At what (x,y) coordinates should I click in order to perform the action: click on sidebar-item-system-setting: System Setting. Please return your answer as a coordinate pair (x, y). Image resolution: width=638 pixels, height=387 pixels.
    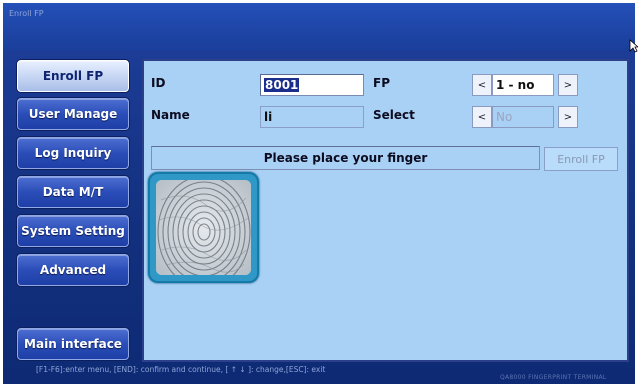
    Looking at the image, I should click on (73, 231).